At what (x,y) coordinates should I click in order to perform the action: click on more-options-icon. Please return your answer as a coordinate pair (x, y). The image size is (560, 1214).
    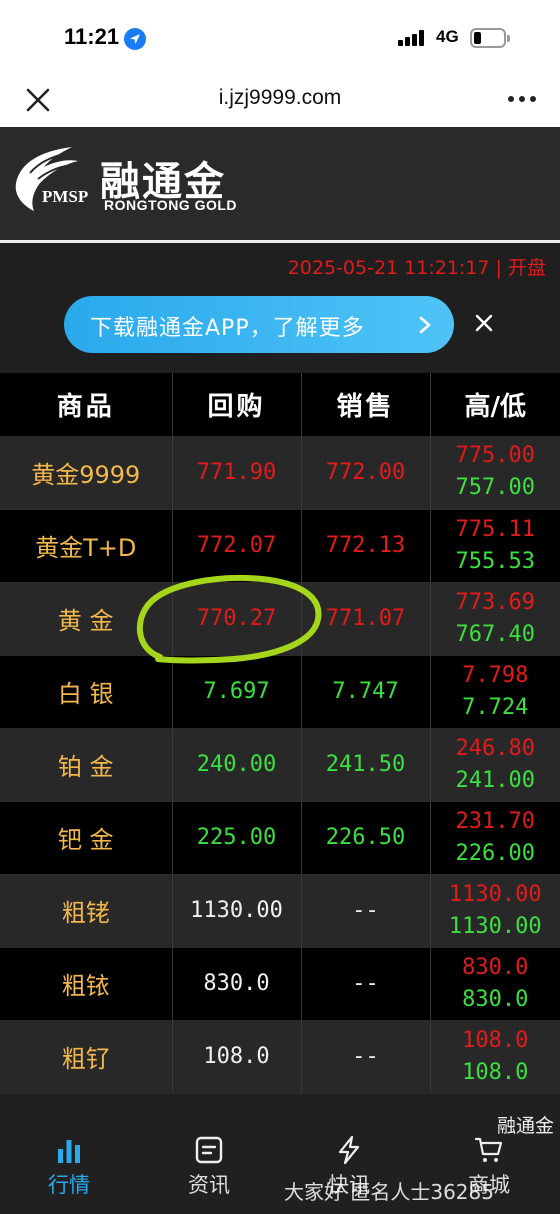
    Looking at the image, I should click on (523, 100).